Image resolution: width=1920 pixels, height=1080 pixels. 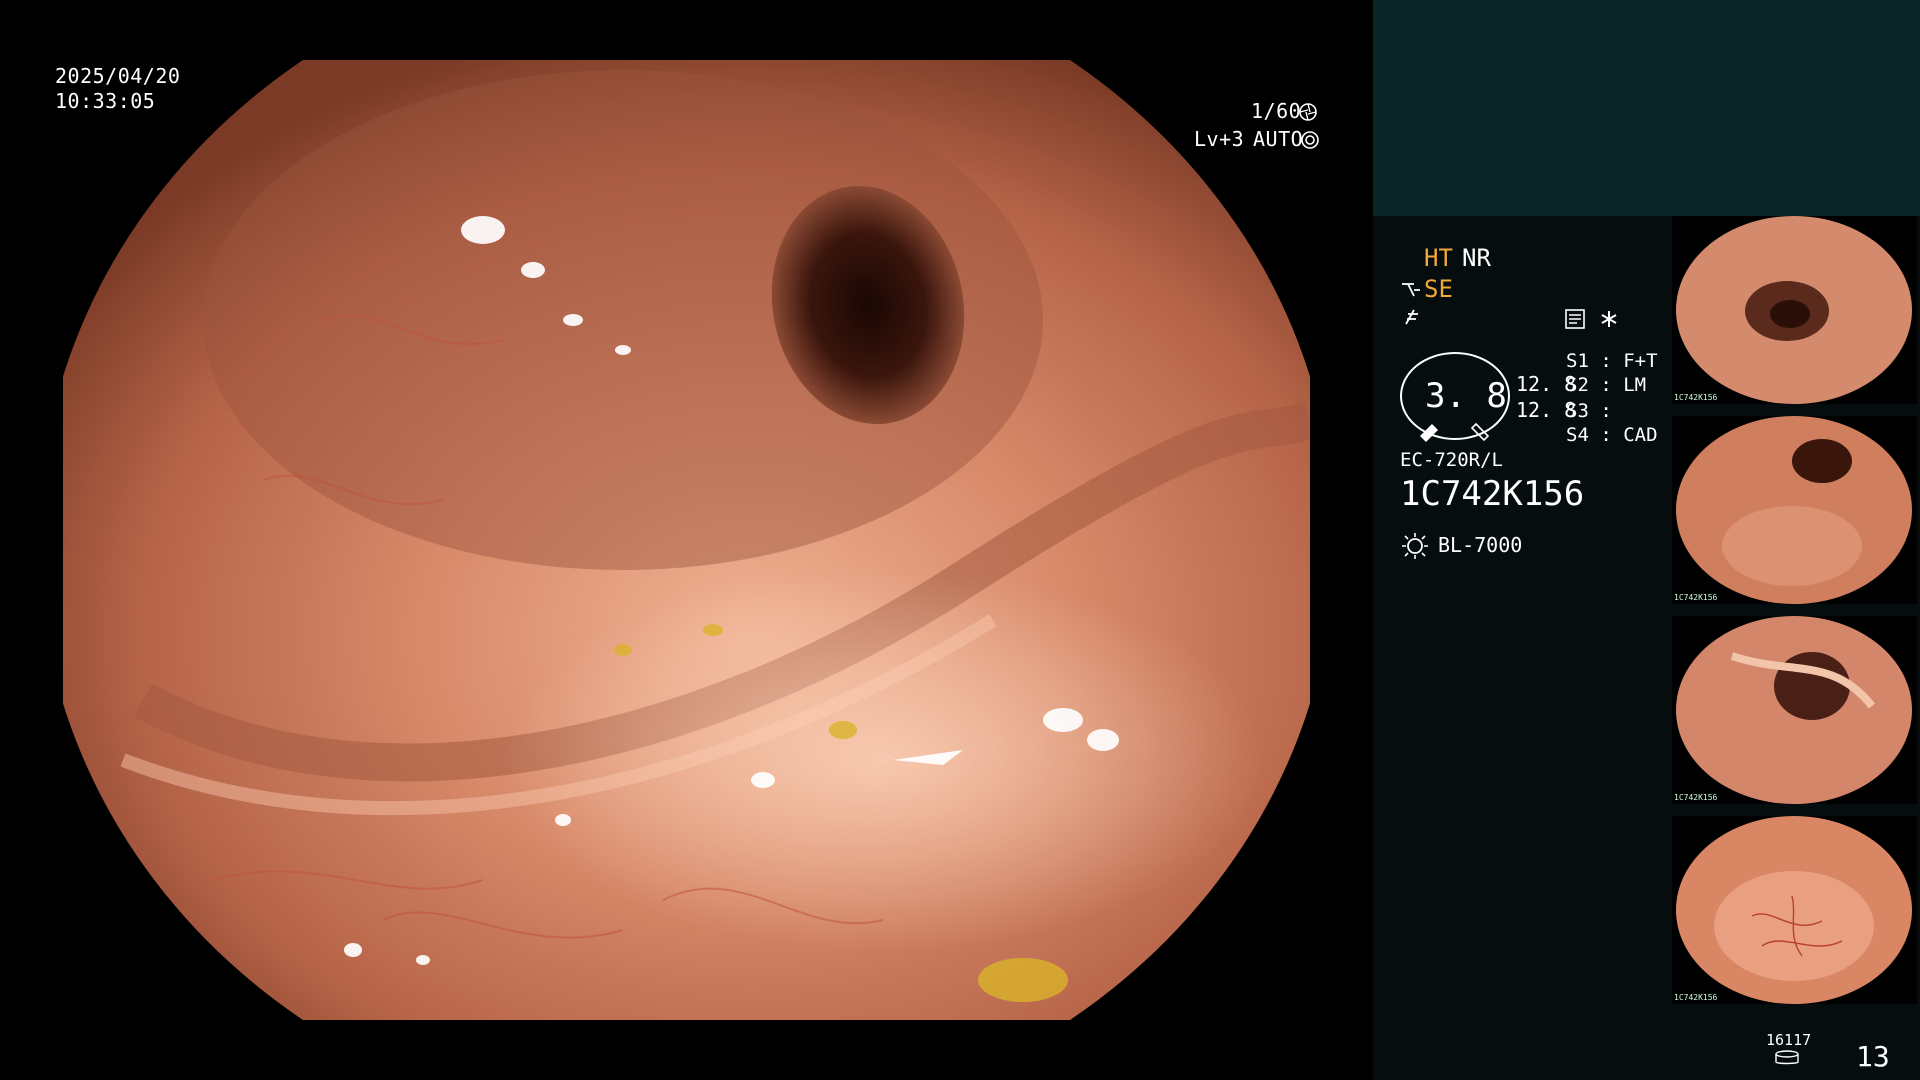 I want to click on thumbnail-2: 1C742K156, so click(x=1794, y=510).